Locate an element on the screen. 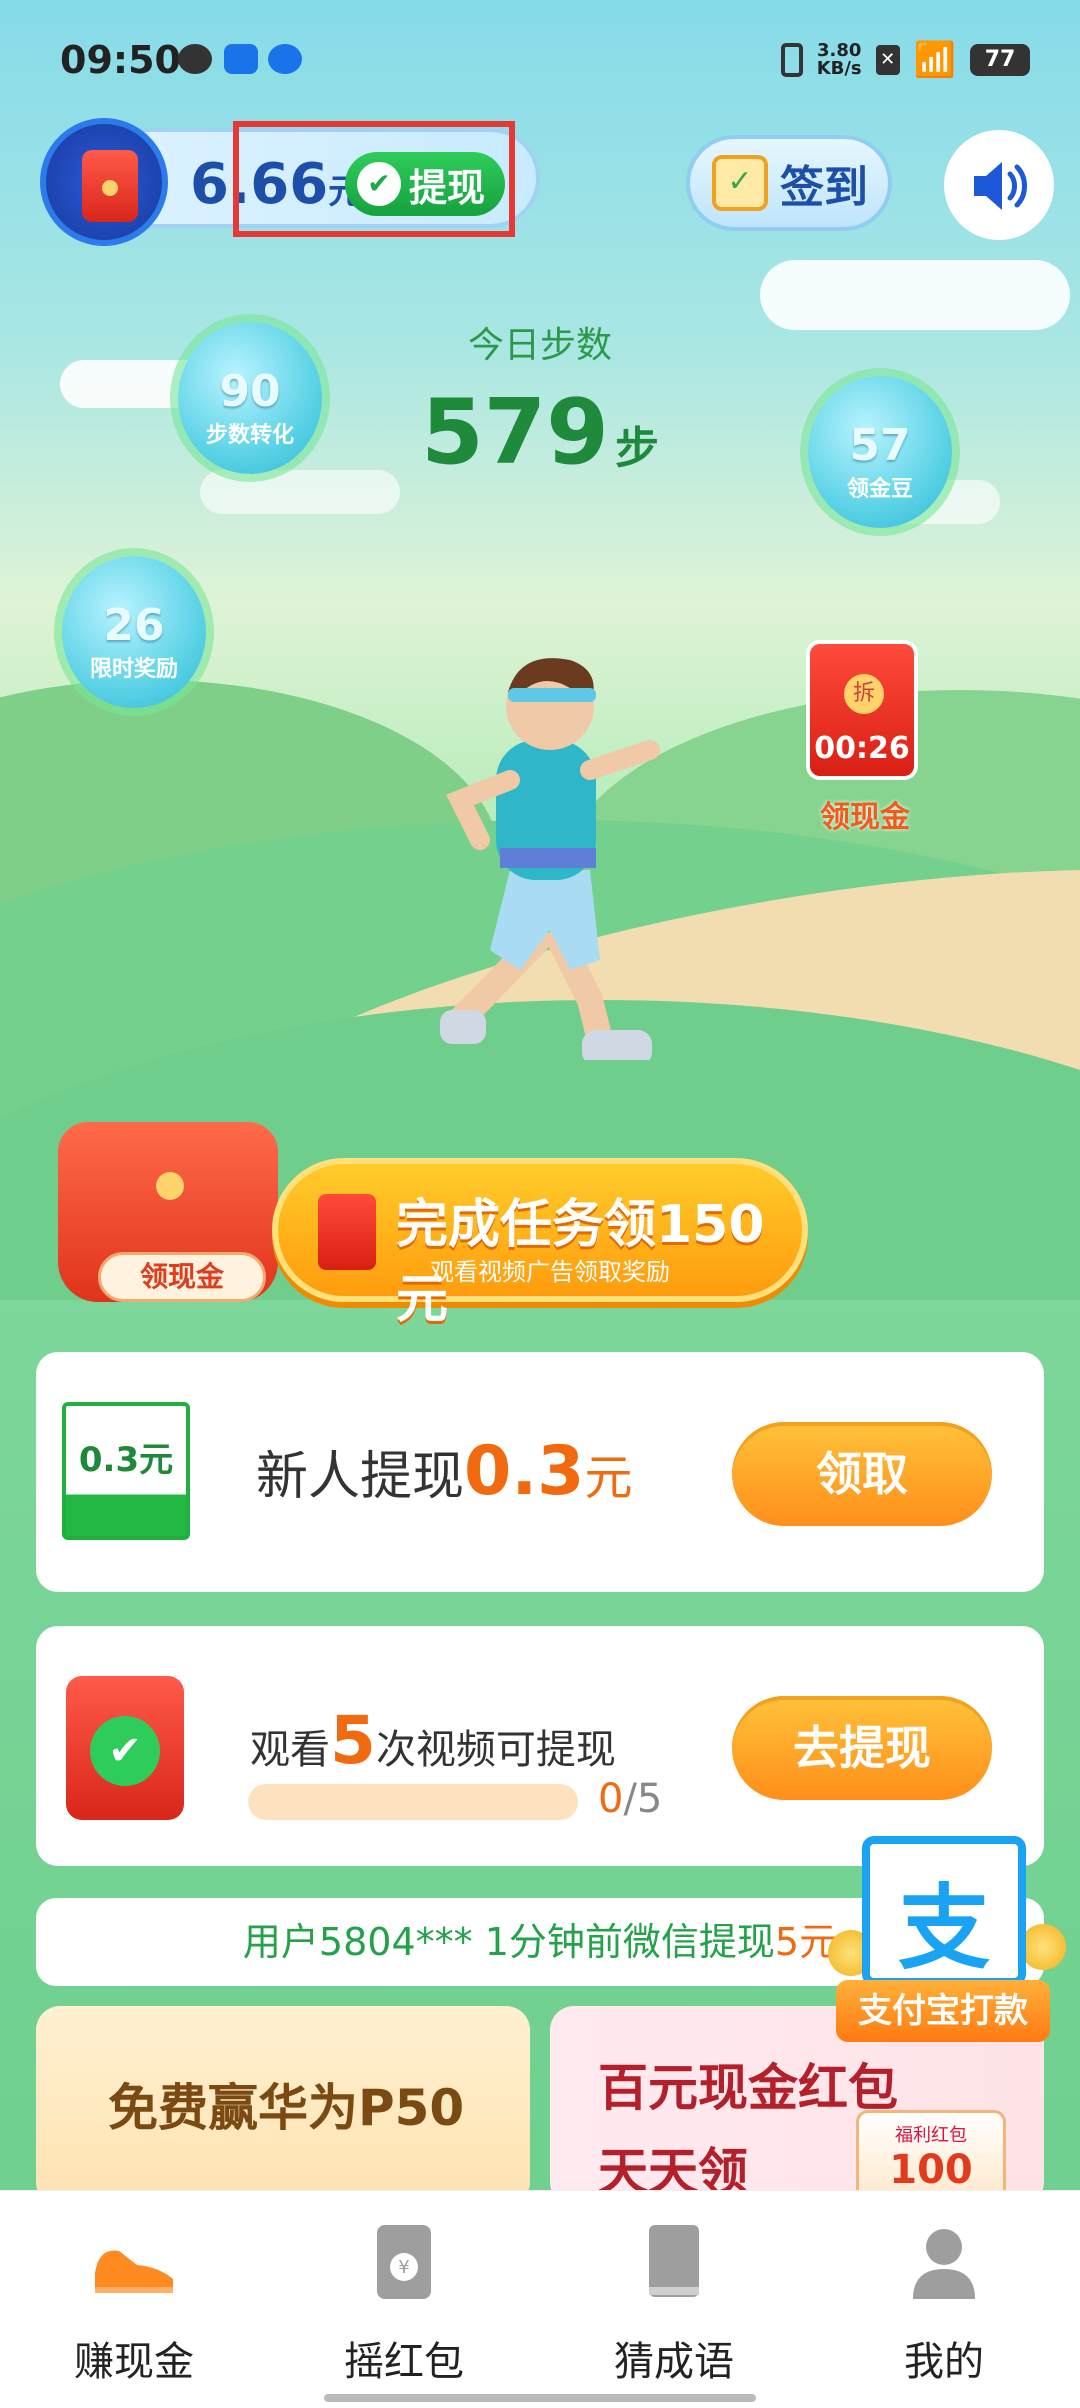  task-subtitle: 观看视频广告领取奖励 is located at coordinates (550, 1272).